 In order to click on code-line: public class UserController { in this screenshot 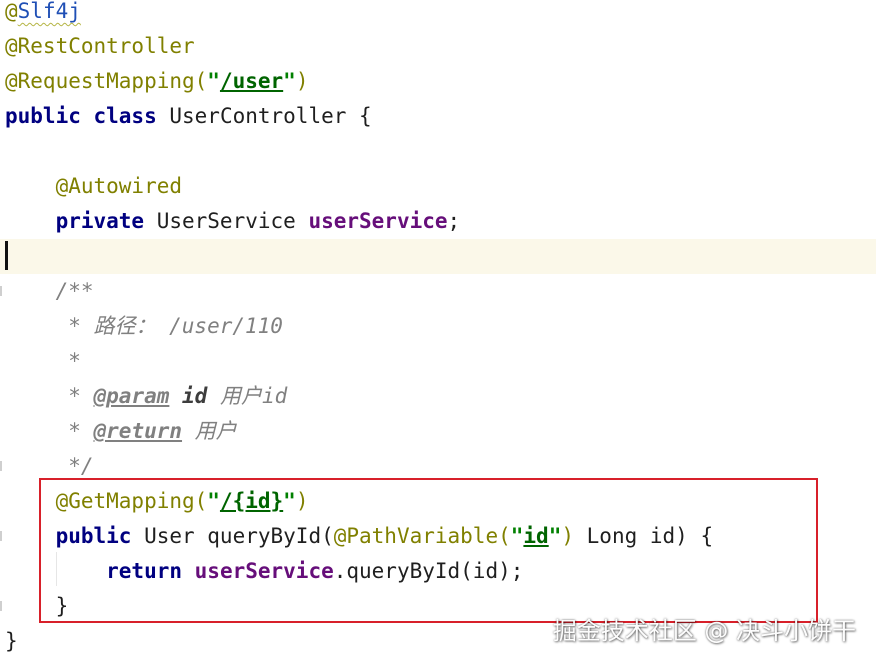, I will do `click(188, 116)`.